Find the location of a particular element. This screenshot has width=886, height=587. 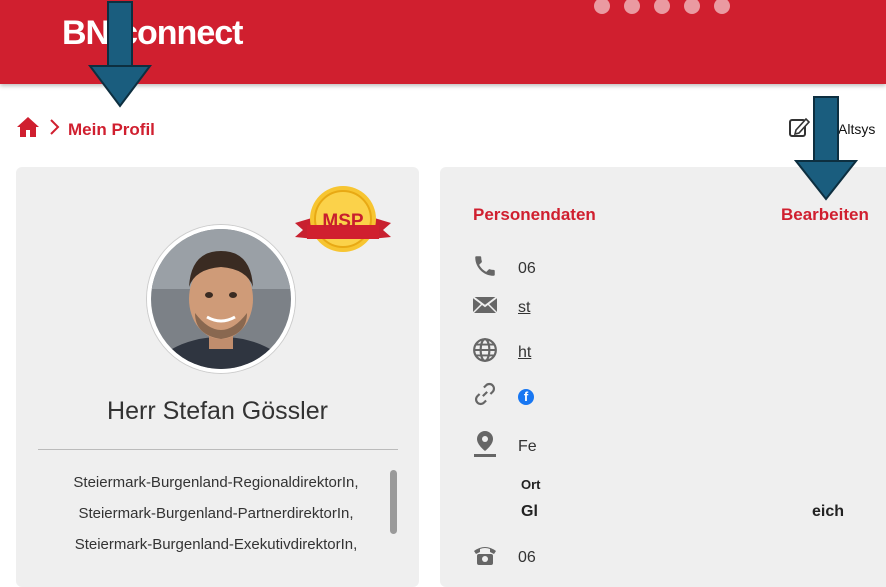

website-link: ht is located at coordinates (524, 353).